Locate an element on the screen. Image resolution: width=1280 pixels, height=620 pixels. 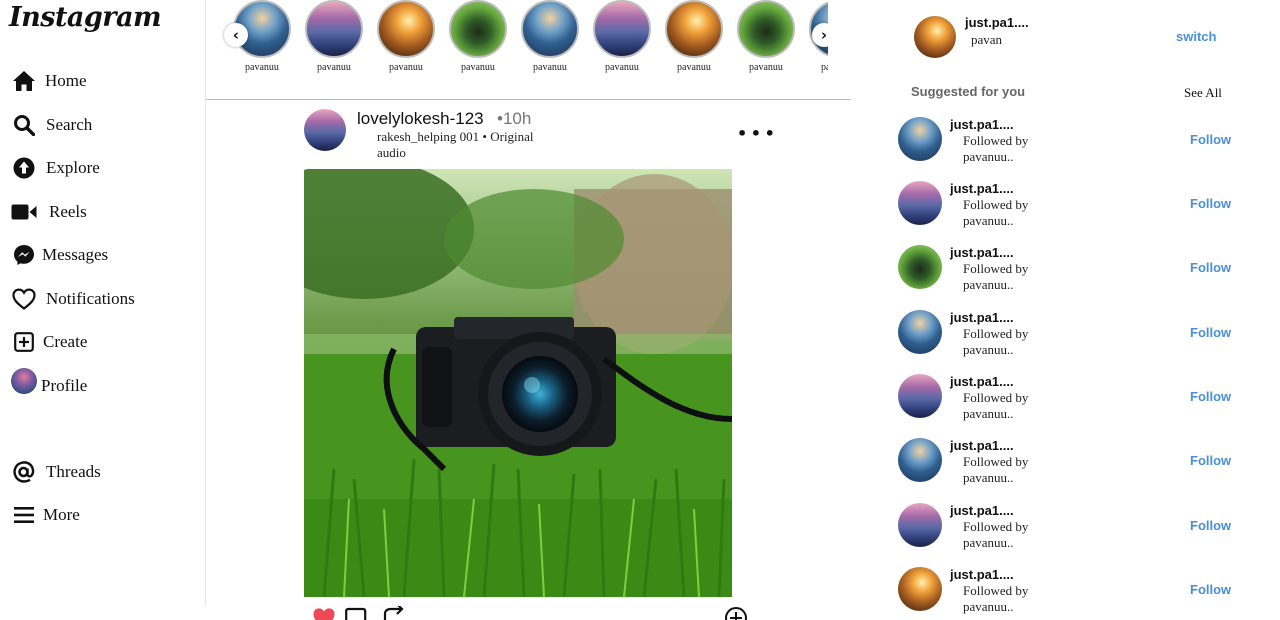
nav-reels: Reels is located at coordinates (49, 212).